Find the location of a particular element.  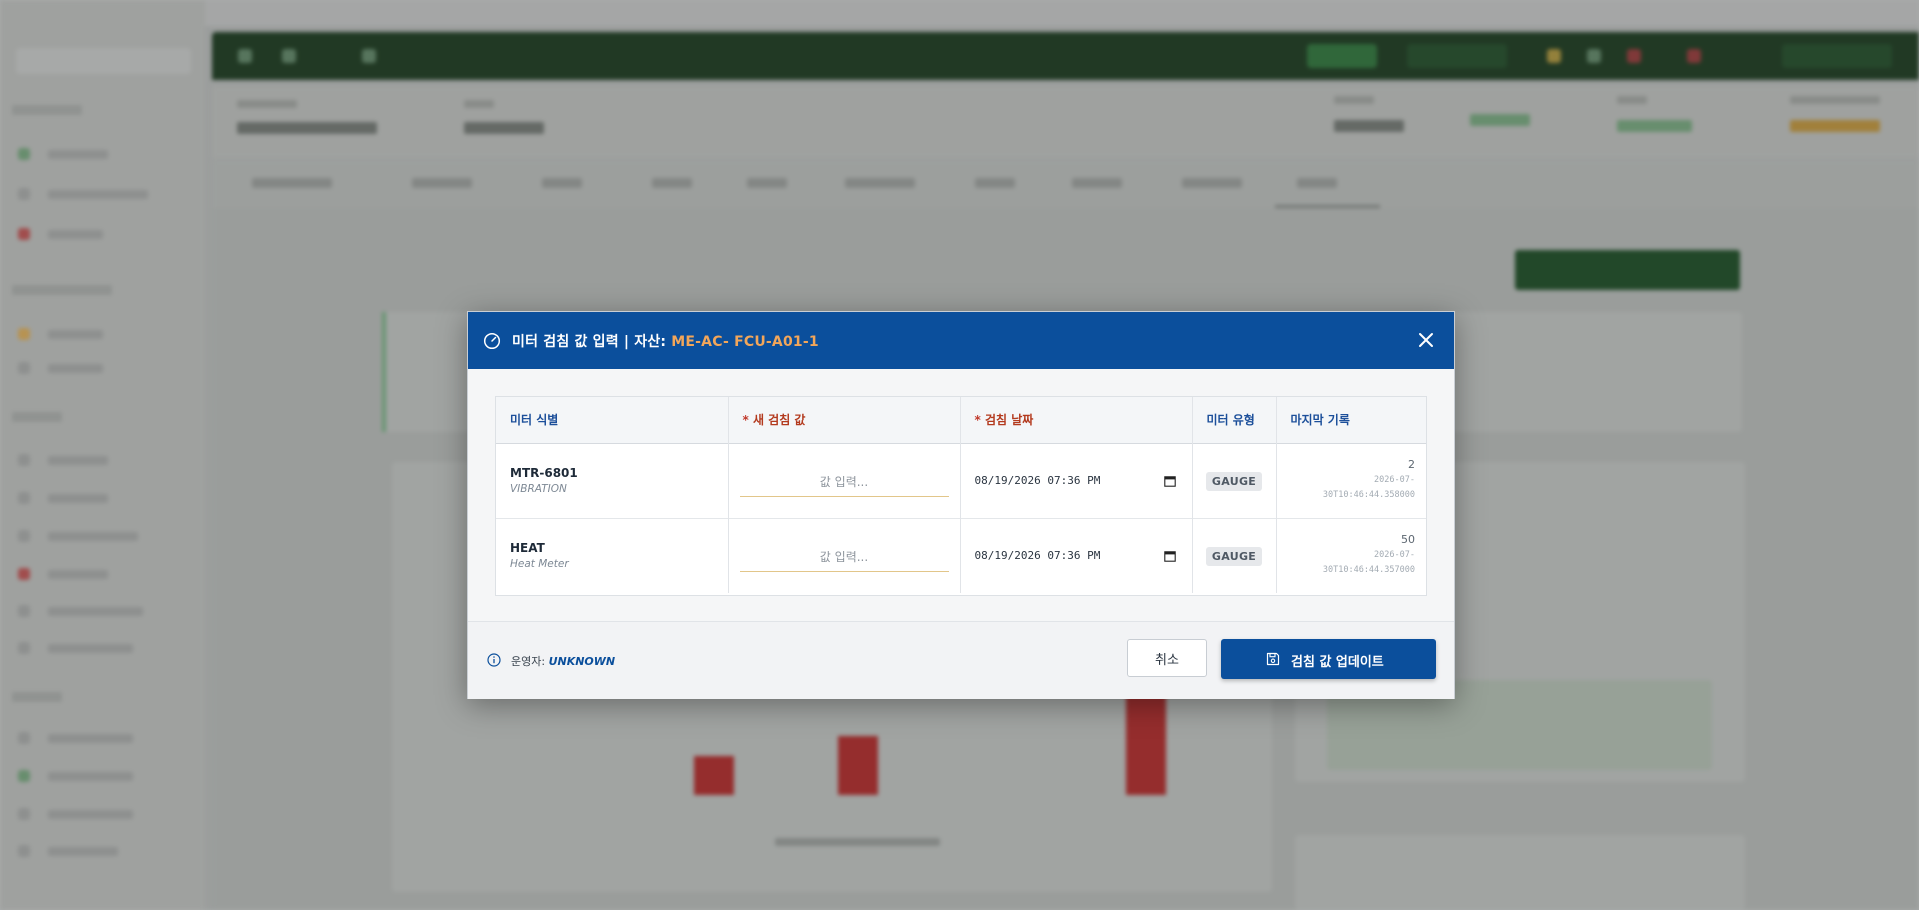

table-row: MTR-6801 VIBRATION 08/19/2026 07:36 PM is located at coordinates (961, 480).